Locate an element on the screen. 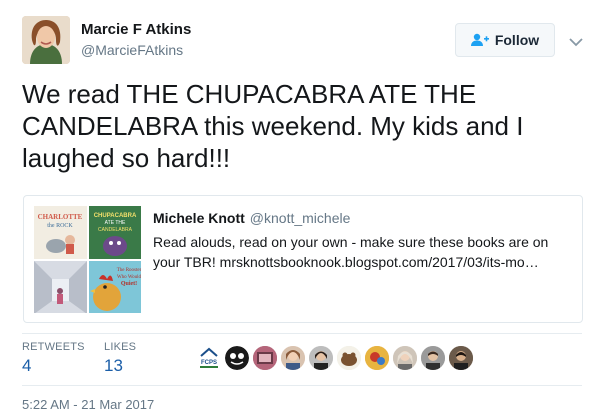 This screenshot has height=418, width=600. book-cover-image: CHUPACABRA ATE THE CANDELABRA is located at coordinates (114, 232).